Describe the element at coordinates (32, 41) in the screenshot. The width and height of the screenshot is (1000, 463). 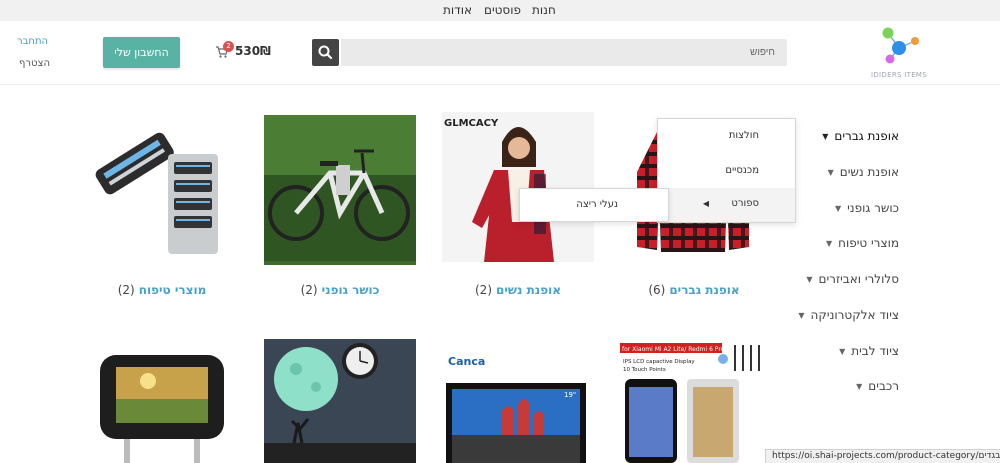
I see `login-link: התחבר` at that location.